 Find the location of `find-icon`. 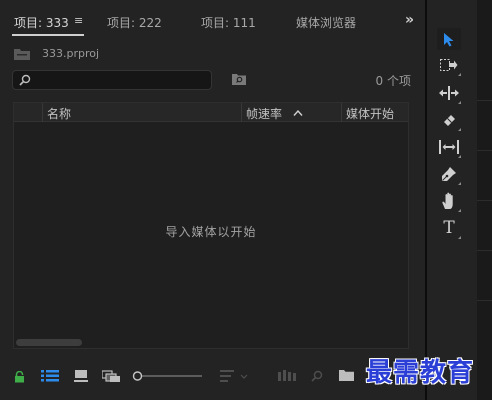

find-icon is located at coordinates (317, 376).